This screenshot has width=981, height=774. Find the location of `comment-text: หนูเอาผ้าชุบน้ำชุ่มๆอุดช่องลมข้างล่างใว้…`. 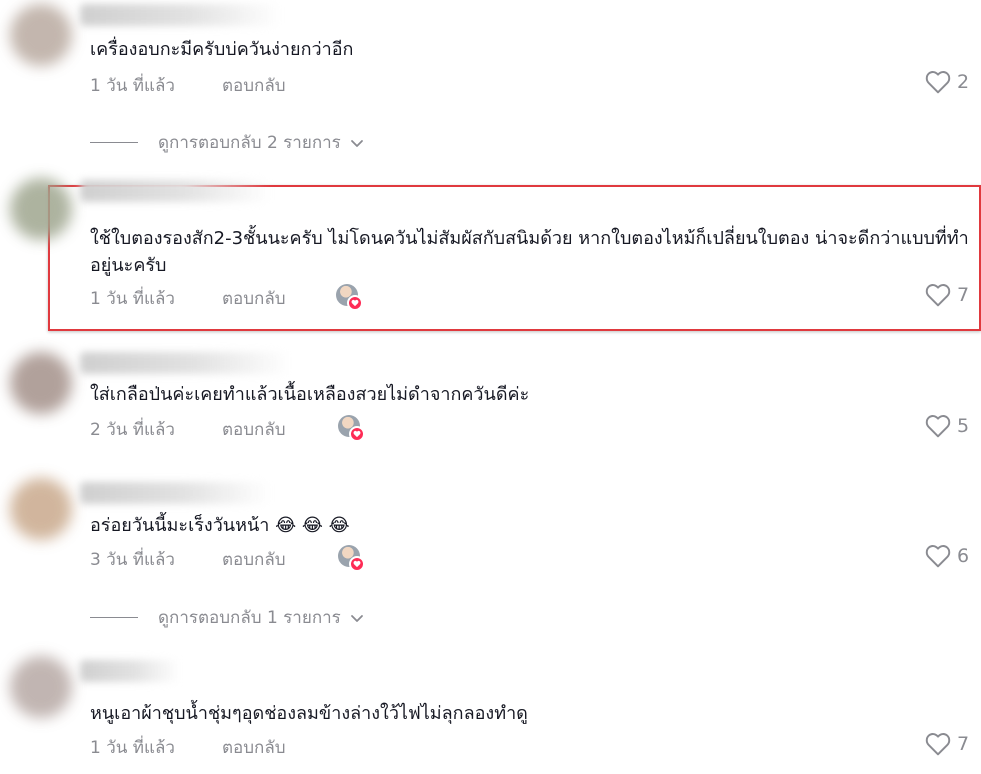

comment-text: หนูเอาผ้าชุบน้ำชุ่มๆอุดช่องลมข้างล่างใว้… is located at coordinates (309, 713).